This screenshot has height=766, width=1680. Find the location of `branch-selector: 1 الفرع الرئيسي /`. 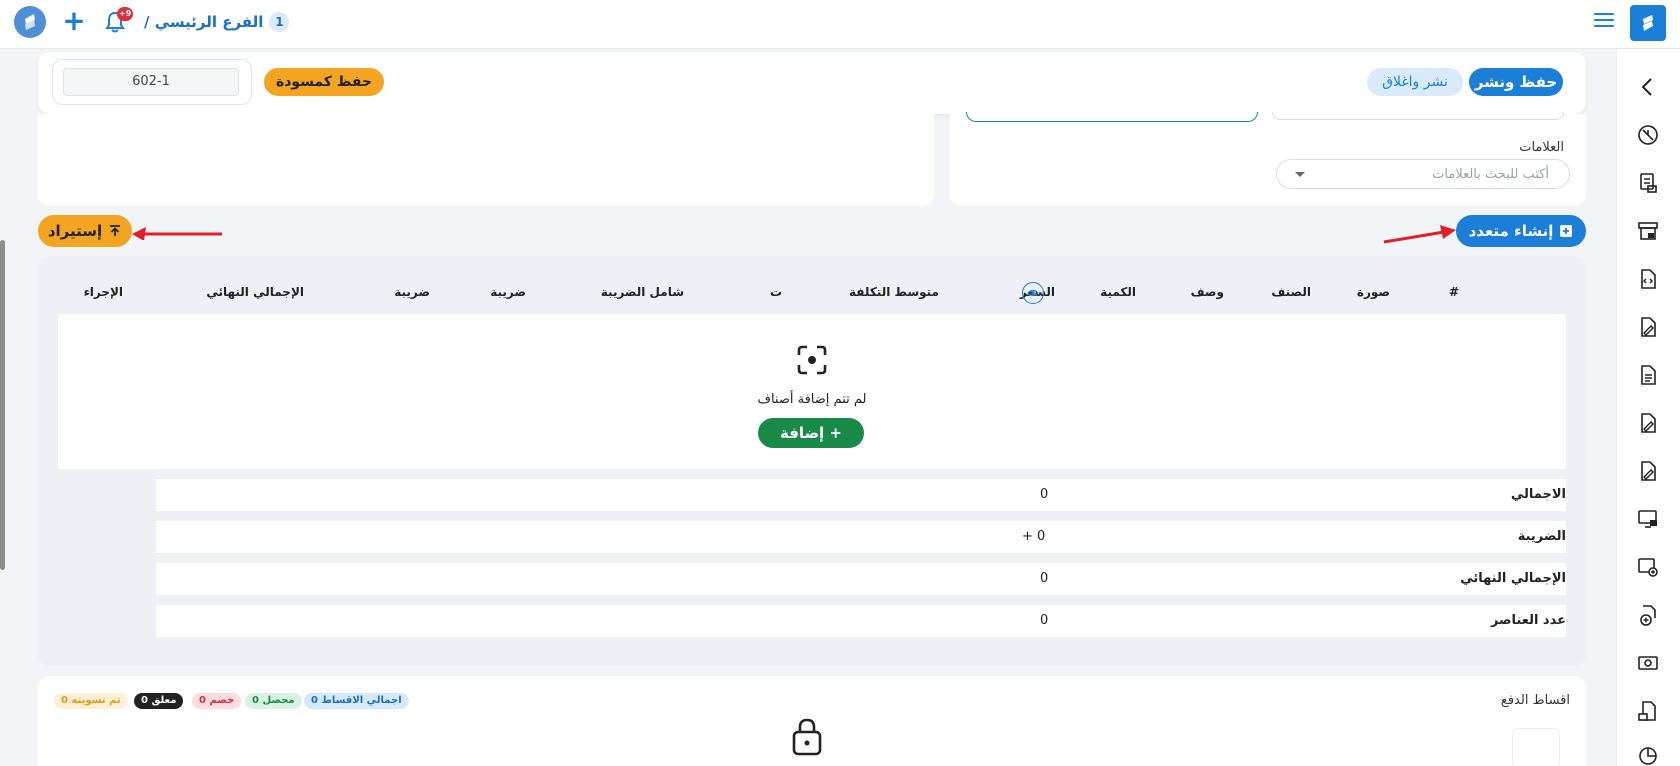

branch-selector: 1 الفرع الرئيسي / is located at coordinates (217, 22).